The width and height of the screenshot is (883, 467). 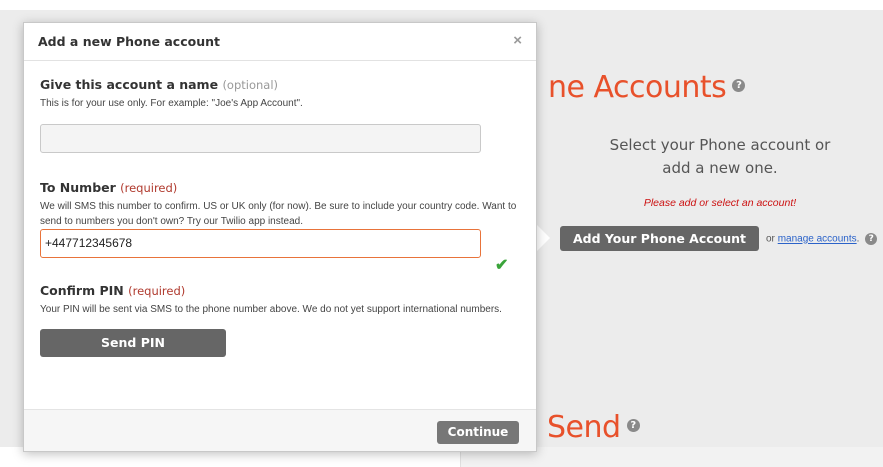 I want to click on confirm-pin-label-text: Confirm PIN, so click(x=82, y=290).